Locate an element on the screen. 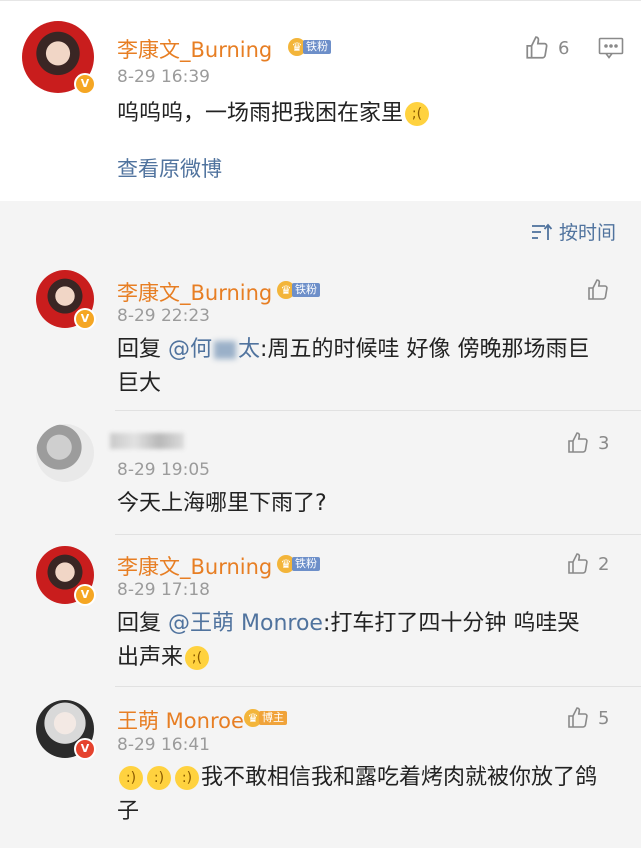 Image resolution: width=641 pixels, height=848 pixels. like-button: 2 is located at coordinates (587, 564).